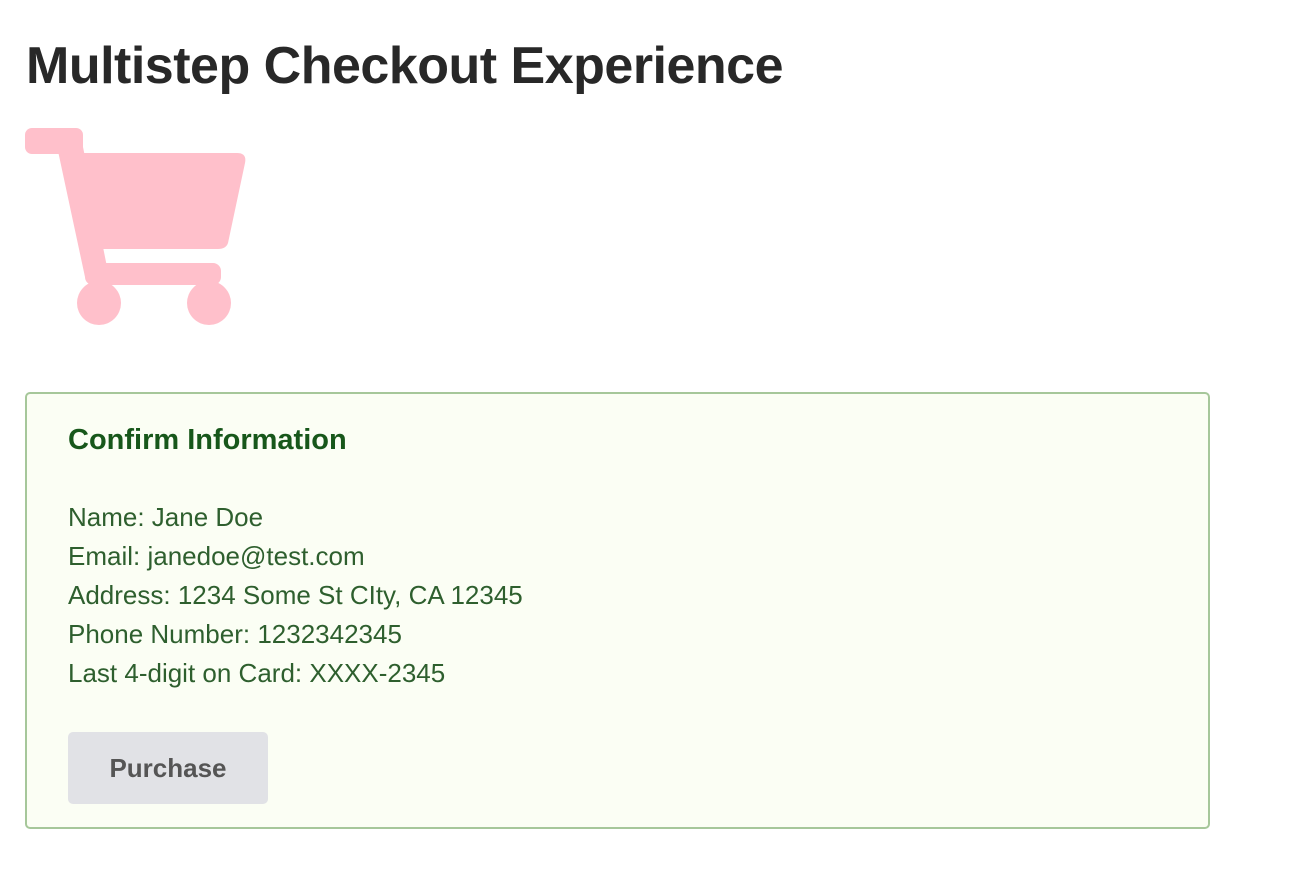 The image size is (1298, 882). I want to click on email-line: Email: janedoe@test.com, so click(216, 556).